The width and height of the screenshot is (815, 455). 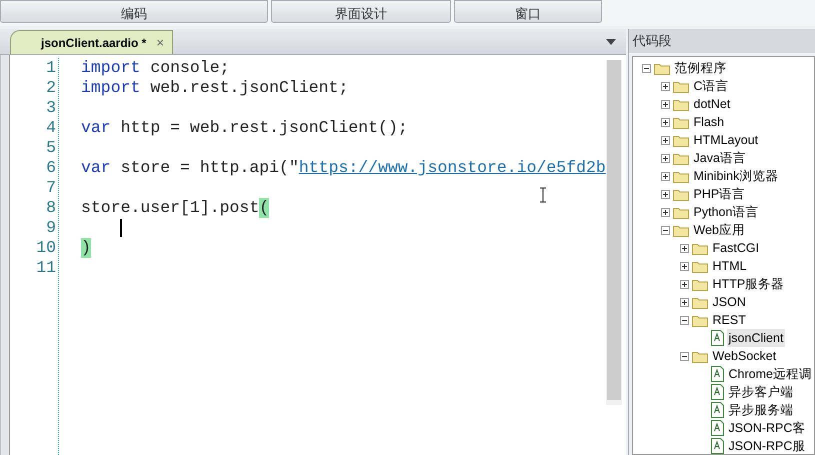 I want to click on tree-item: Flash, so click(x=709, y=122).